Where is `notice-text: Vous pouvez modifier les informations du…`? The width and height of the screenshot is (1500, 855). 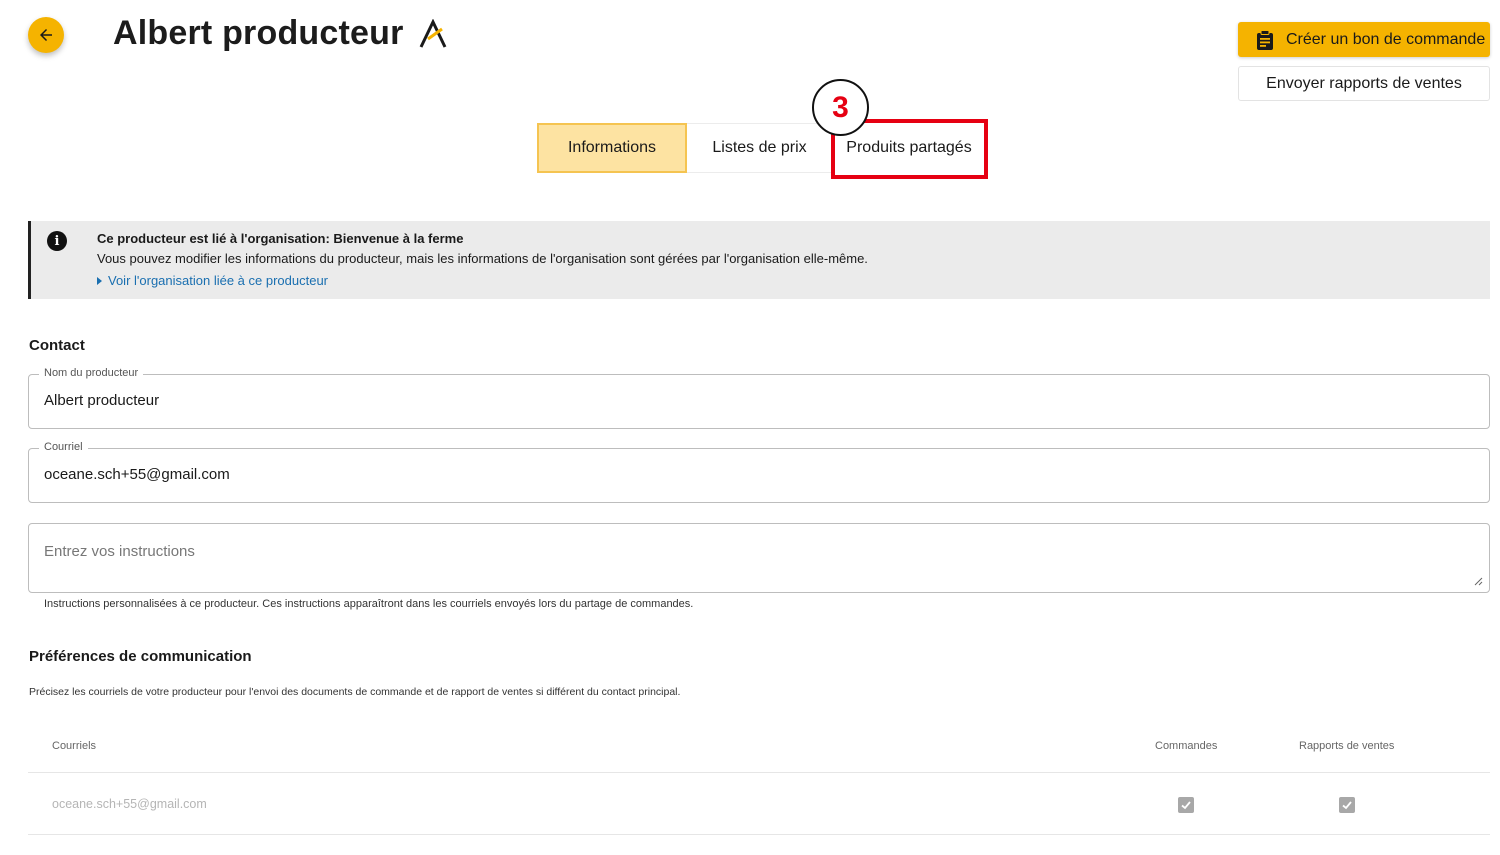 notice-text: Vous pouvez modifier les informations du… is located at coordinates (482, 258).